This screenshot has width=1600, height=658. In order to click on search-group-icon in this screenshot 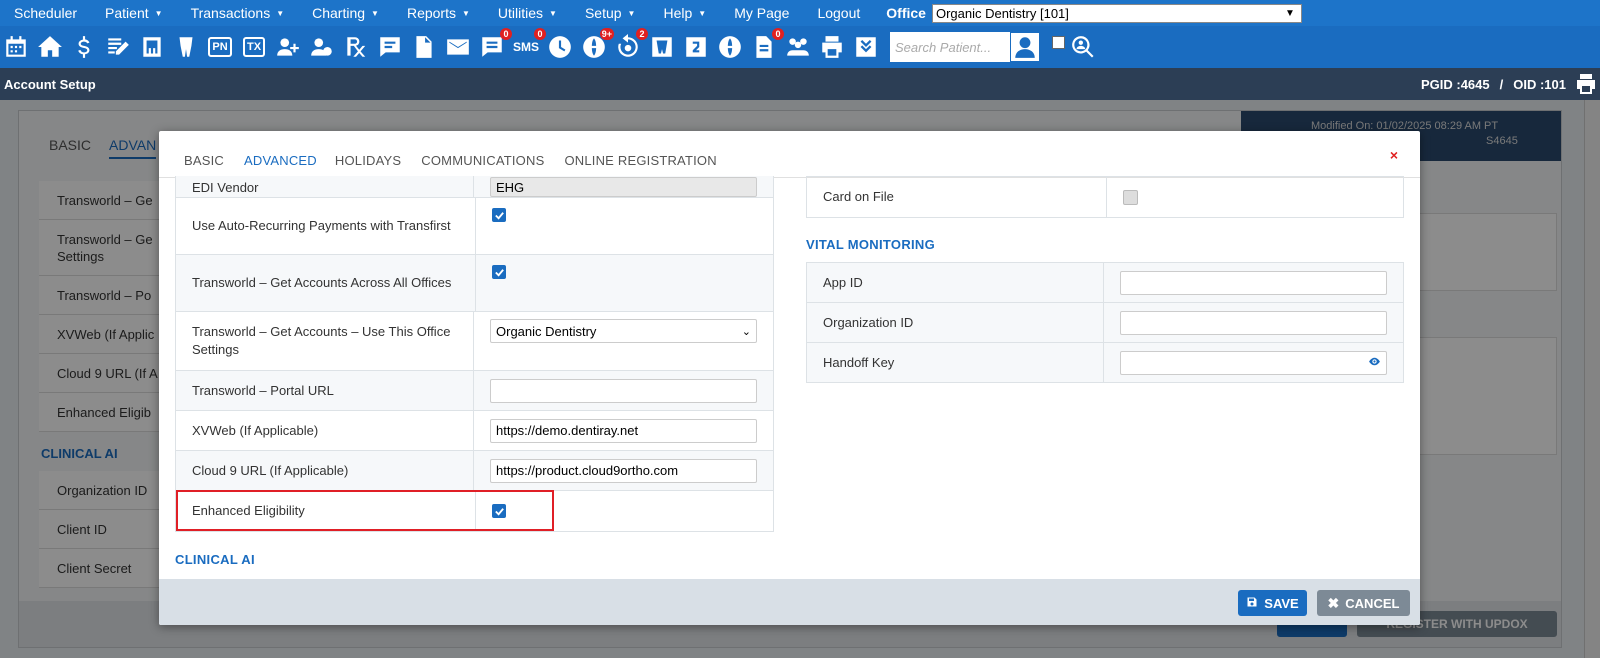, I will do `click(1083, 47)`.